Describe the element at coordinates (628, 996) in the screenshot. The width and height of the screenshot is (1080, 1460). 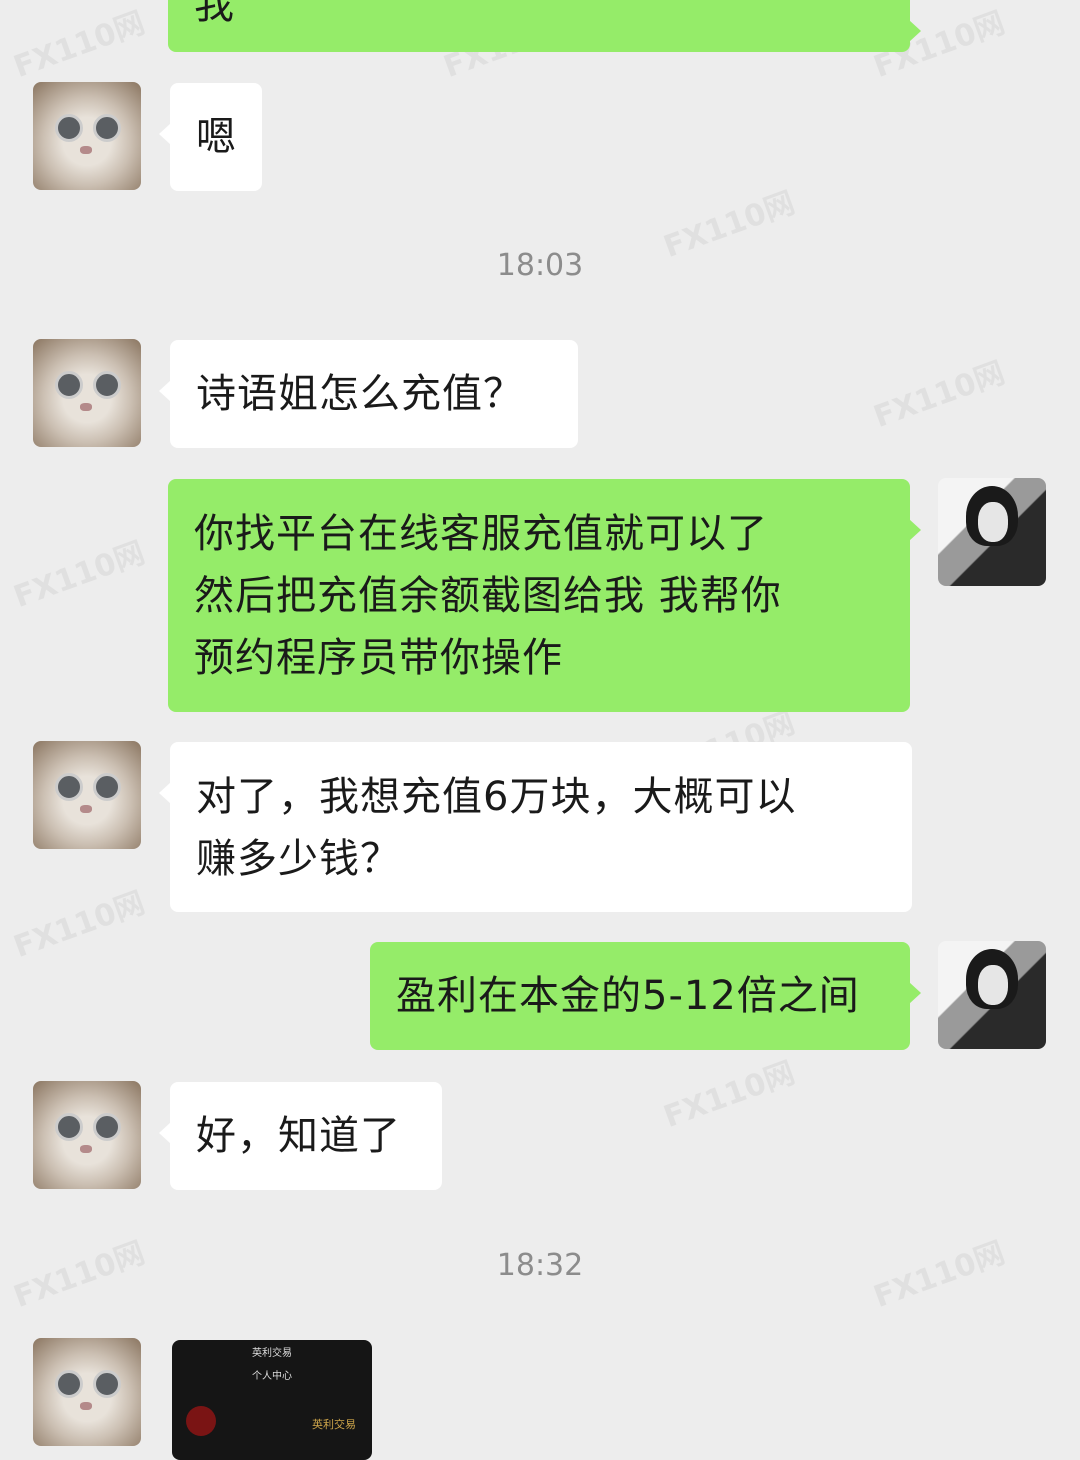
I see `message-text: 盈利在本金的5-12倍之间` at that location.